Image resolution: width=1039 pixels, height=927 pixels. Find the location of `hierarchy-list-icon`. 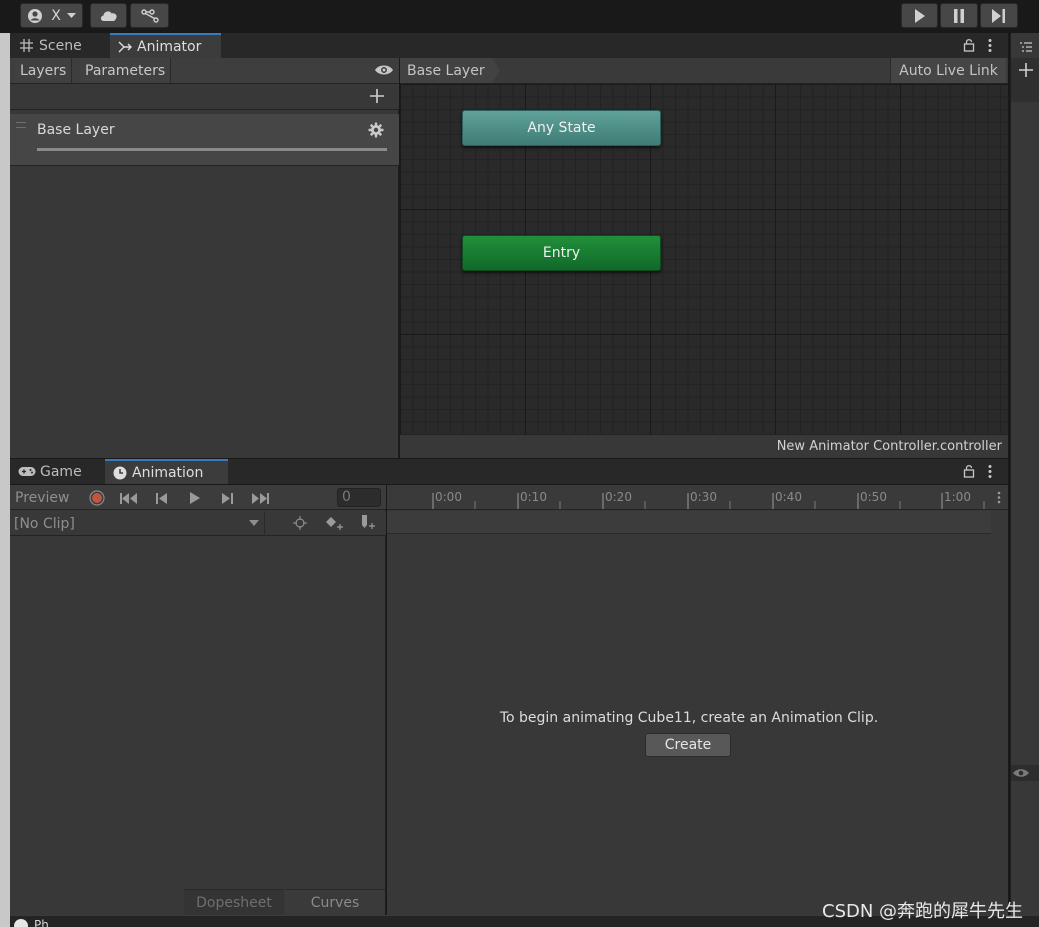

hierarchy-list-icon is located at coordinates (1026, 47).